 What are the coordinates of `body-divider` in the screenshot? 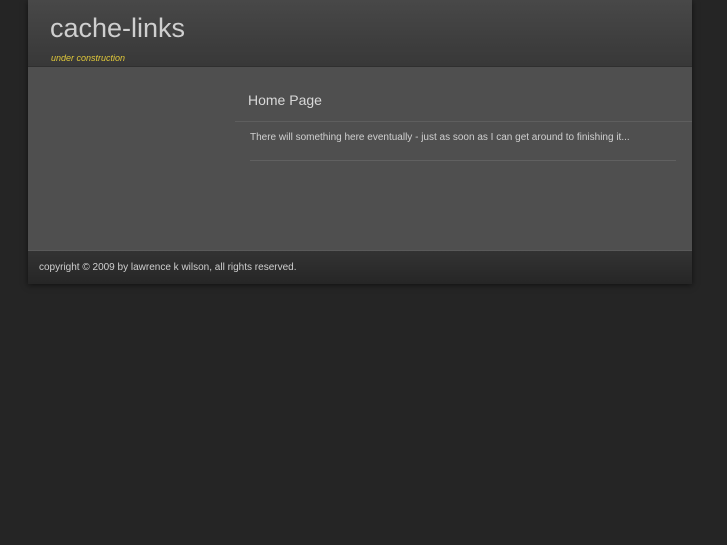 It's located at (463, 160).